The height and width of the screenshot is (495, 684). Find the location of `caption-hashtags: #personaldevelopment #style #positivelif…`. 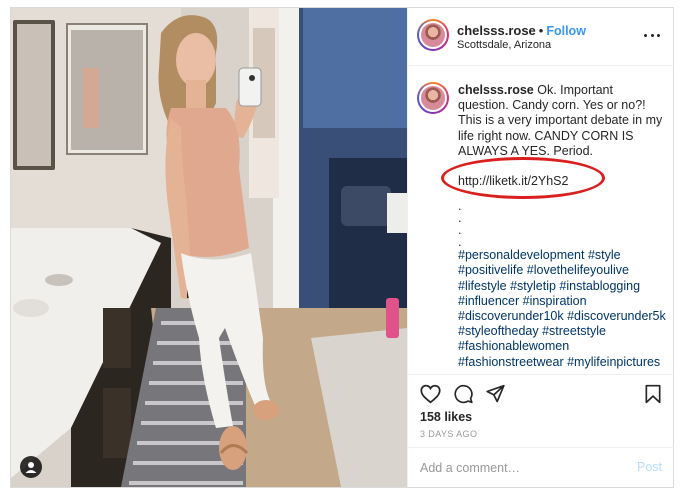

caption-hashtags: #personaldevelopment #style #positivelif… is located at coordinates (562, 309).